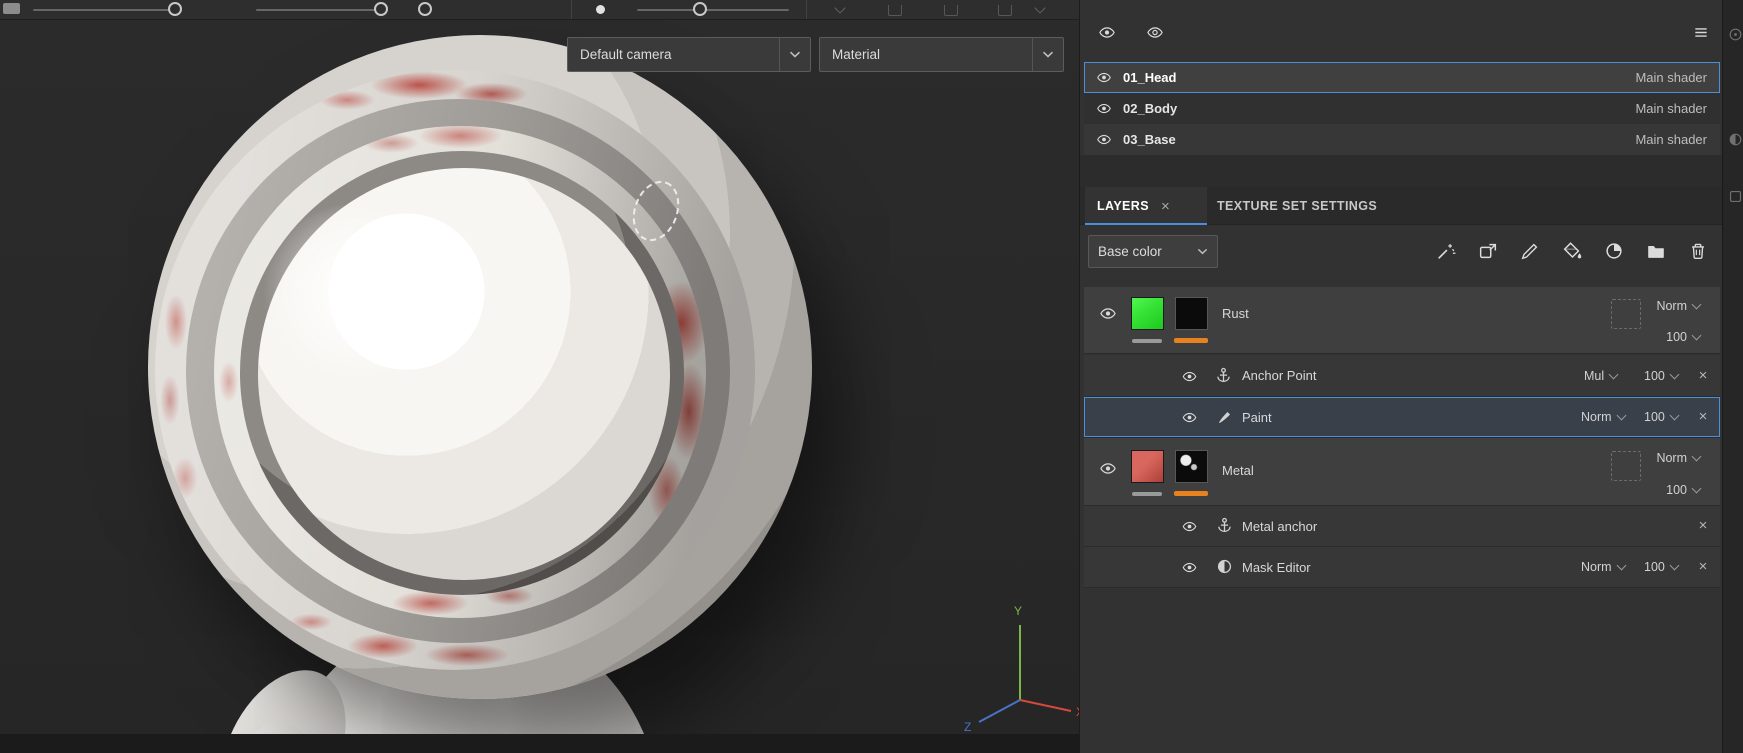 Image resolution: width=1743 pixels, height=753 pixels. What do you see at coordinates (1488, 251) in the screenshot?
I see `add-fill-layer-icon` at bounding box center [1488, 251].